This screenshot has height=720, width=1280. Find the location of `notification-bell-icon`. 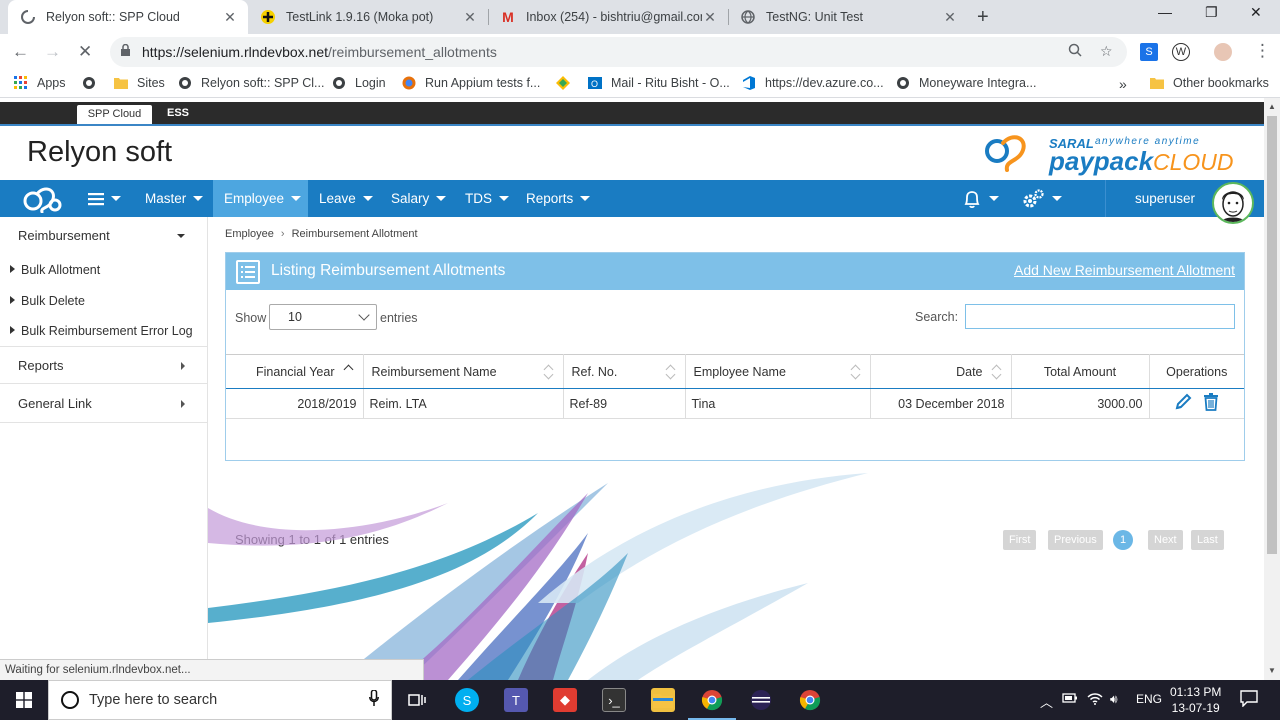

notification-bell-icon is located at coordinates (980, 198).